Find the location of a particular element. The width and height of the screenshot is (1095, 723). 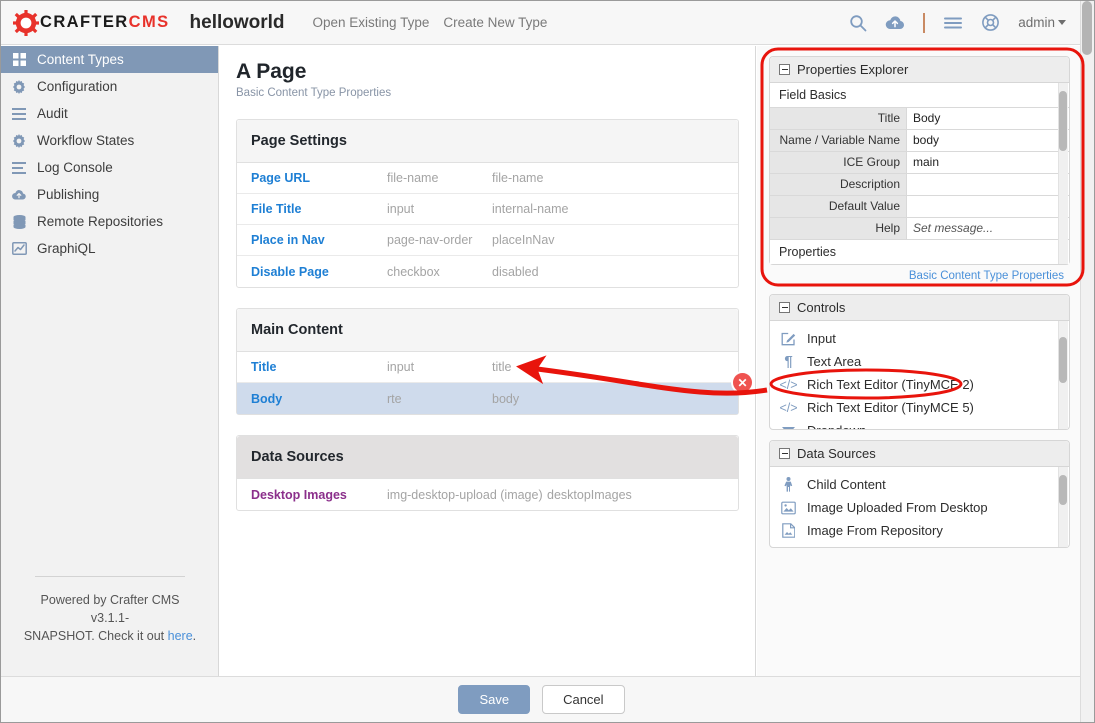

property-label: ICE Group is located at coordinates (838, 162).